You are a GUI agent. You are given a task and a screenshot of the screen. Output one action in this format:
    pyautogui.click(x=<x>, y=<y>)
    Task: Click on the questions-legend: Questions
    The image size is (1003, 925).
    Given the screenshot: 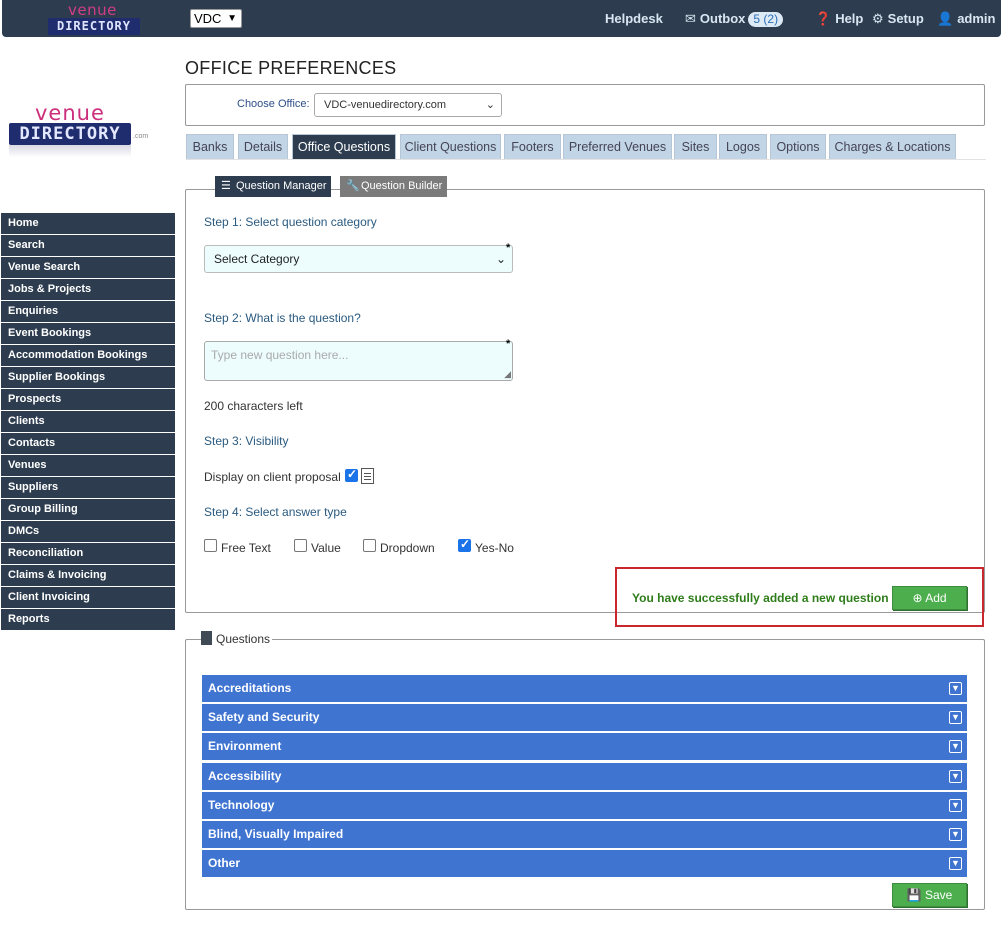 What is the action you would take?
    pyautogui.click(x=237, y=638)
    